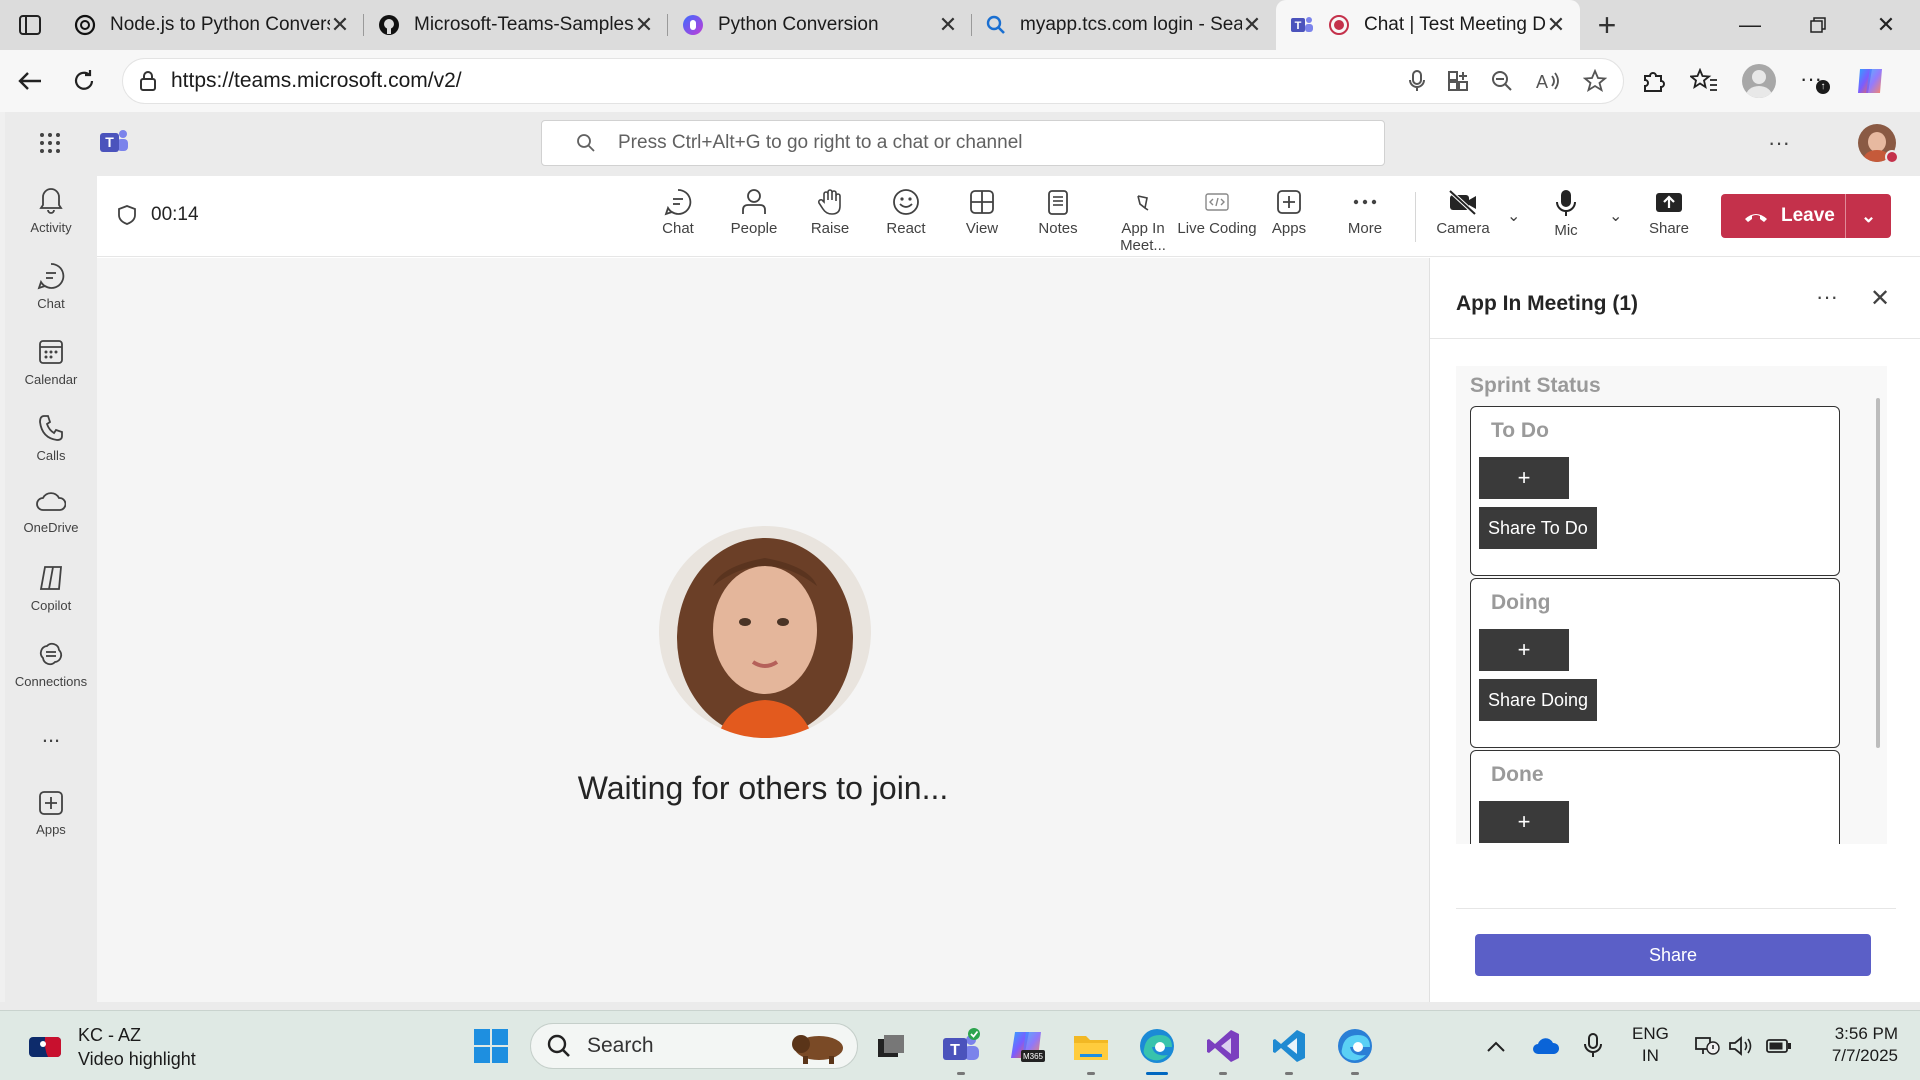 This screenshot has width=1920, height=1080. I want to click on toolbar-label: Raise, so click(830, 228).